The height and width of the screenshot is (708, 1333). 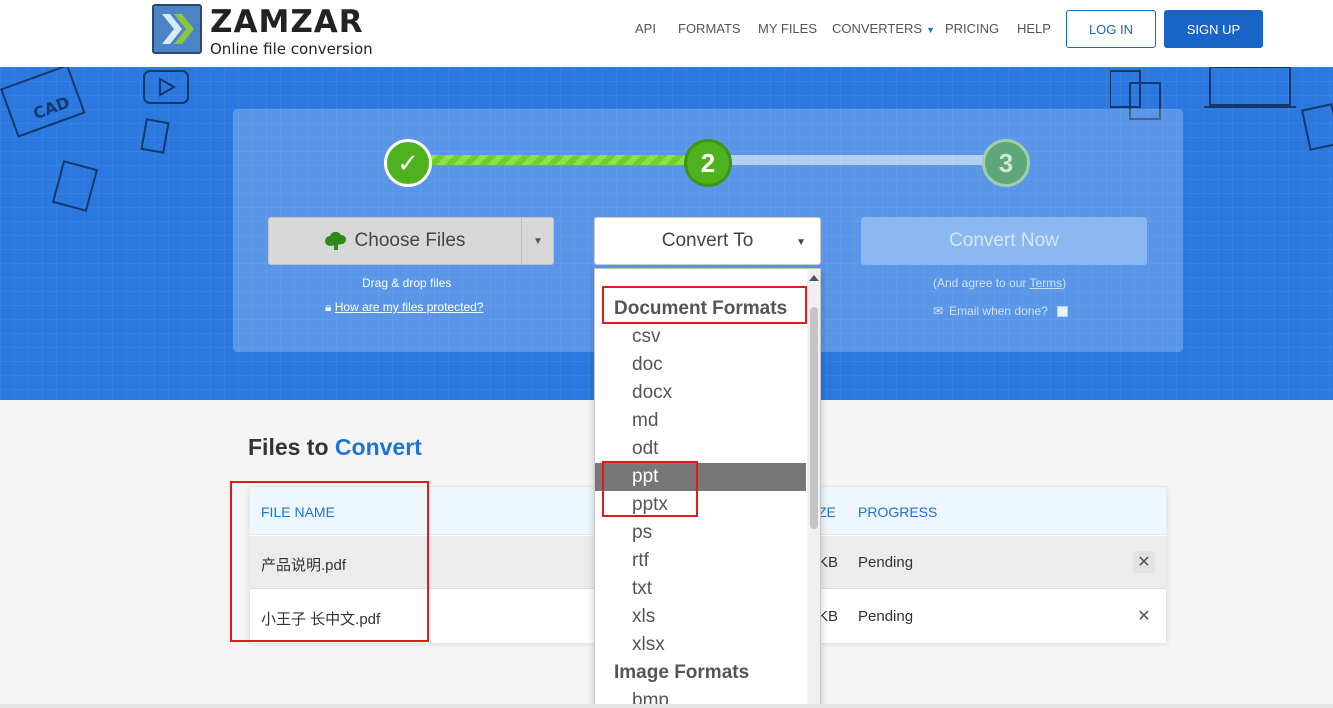 I want to click on convert-to-select: Convert To ▼, so click(x=707, y=241).